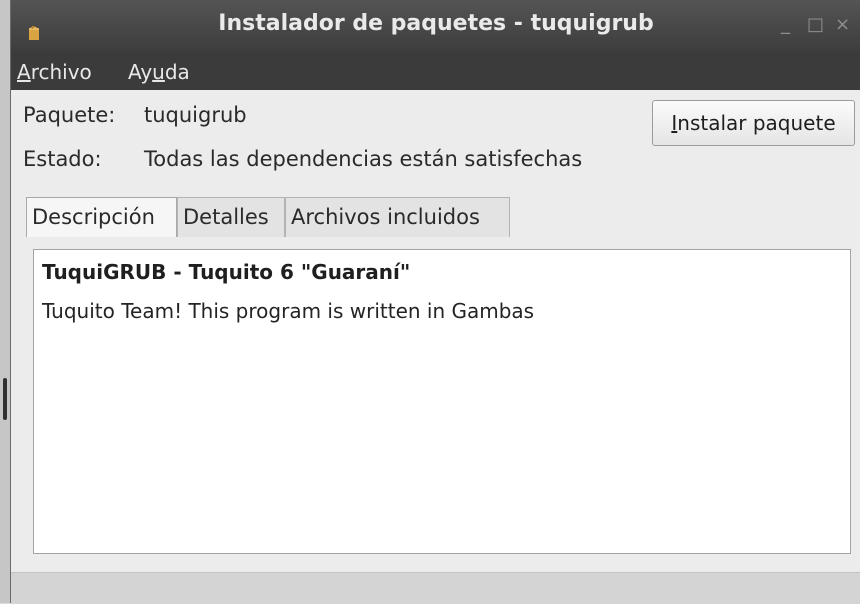  I want to click on menu-archivo: Archivo, so click(54, 72).